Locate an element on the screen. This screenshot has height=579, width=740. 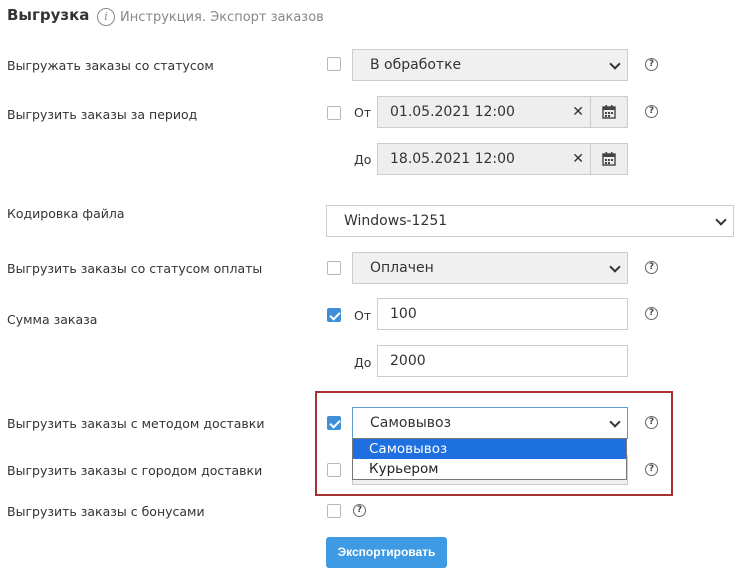
order-sum-to-label: До is located at coordinates (363, 362).